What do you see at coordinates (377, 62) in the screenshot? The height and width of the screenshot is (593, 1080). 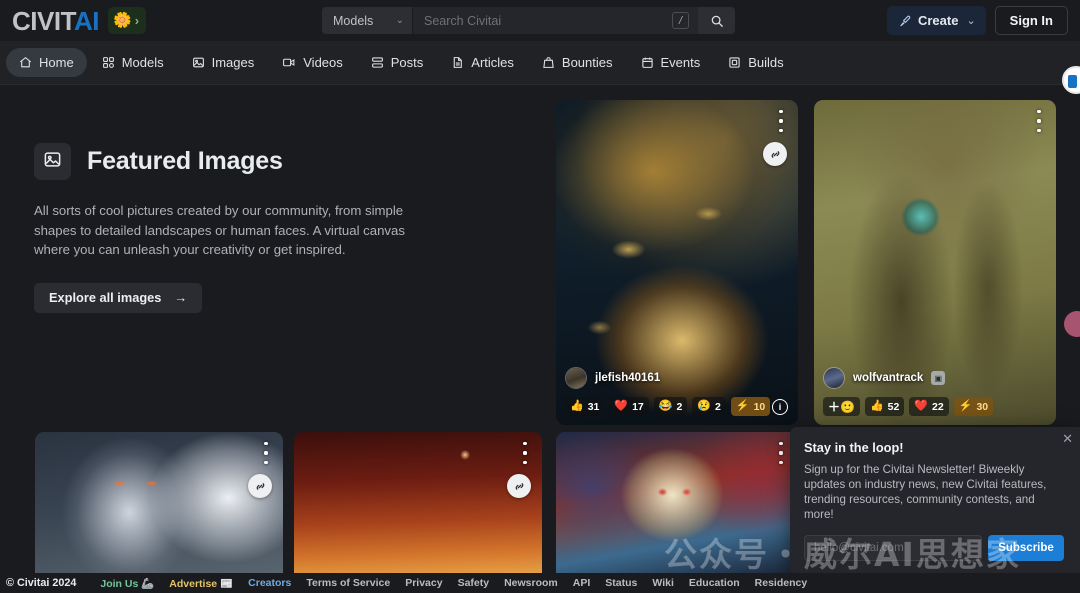 I see `posts-icon` at bounding box center [377, 62].